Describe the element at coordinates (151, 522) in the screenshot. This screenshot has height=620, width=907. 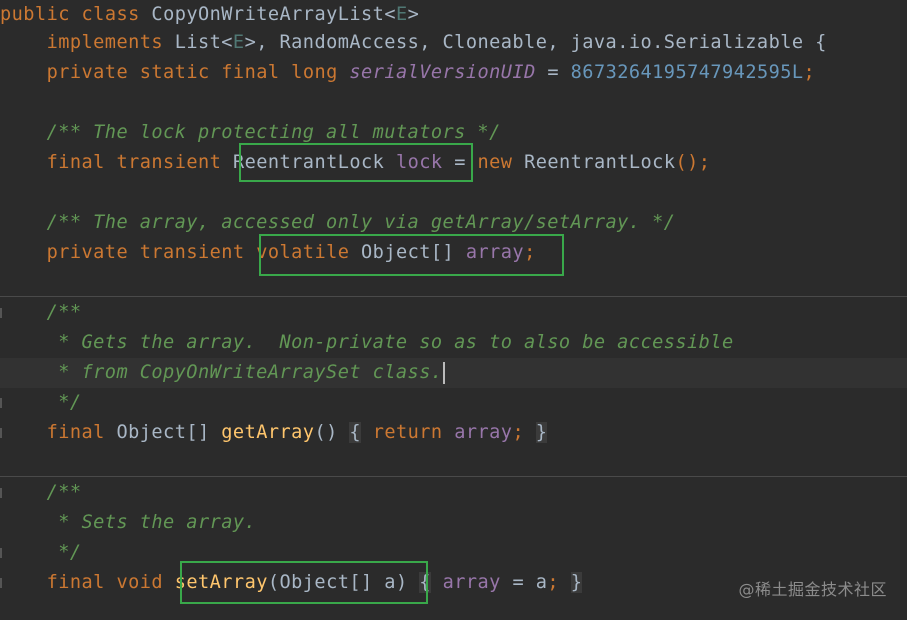
I see `doc-comment: * Sets the array.` at that location.